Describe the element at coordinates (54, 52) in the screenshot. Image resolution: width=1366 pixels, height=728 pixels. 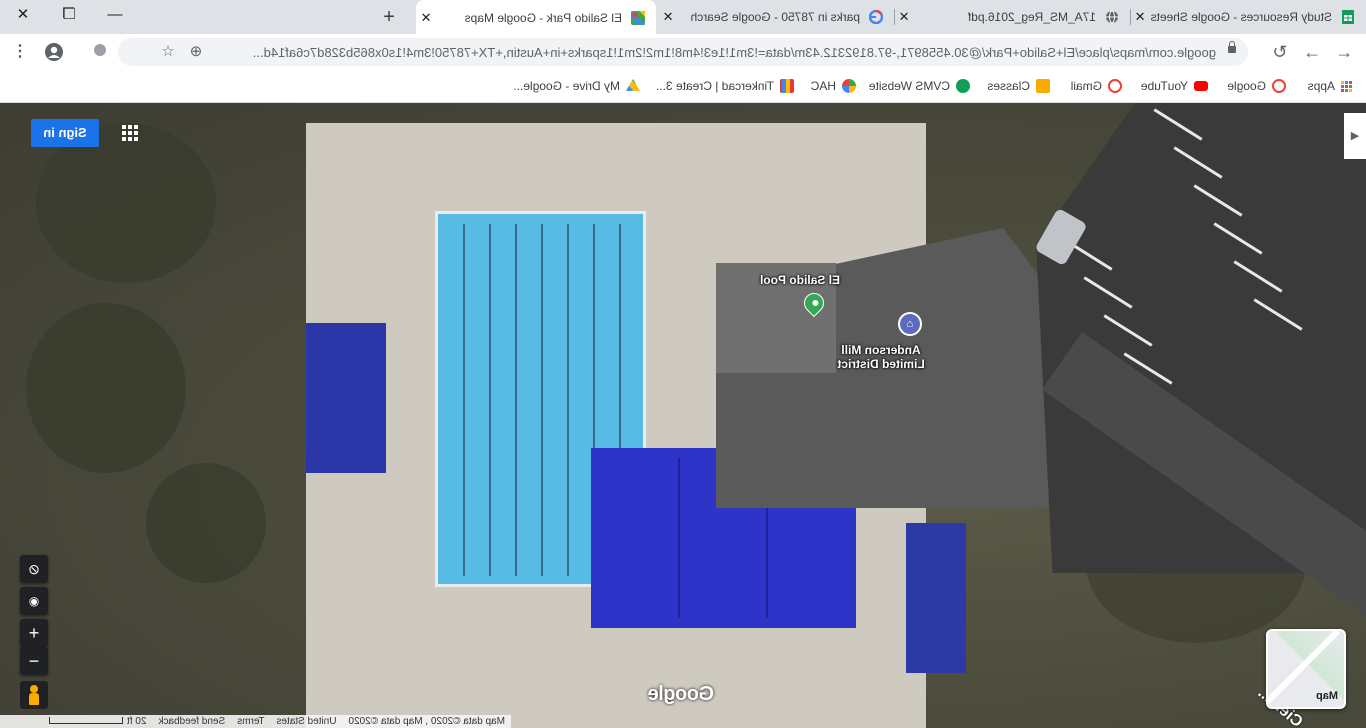
I see `profile-avatar-icon` at that location.